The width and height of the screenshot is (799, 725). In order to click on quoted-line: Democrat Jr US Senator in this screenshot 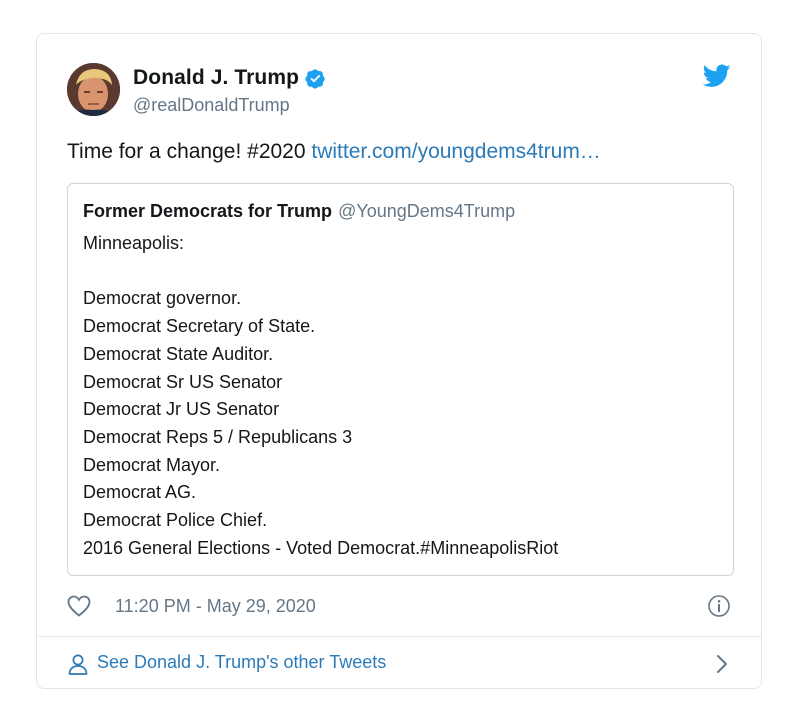, I will do `click(181, 409)`.